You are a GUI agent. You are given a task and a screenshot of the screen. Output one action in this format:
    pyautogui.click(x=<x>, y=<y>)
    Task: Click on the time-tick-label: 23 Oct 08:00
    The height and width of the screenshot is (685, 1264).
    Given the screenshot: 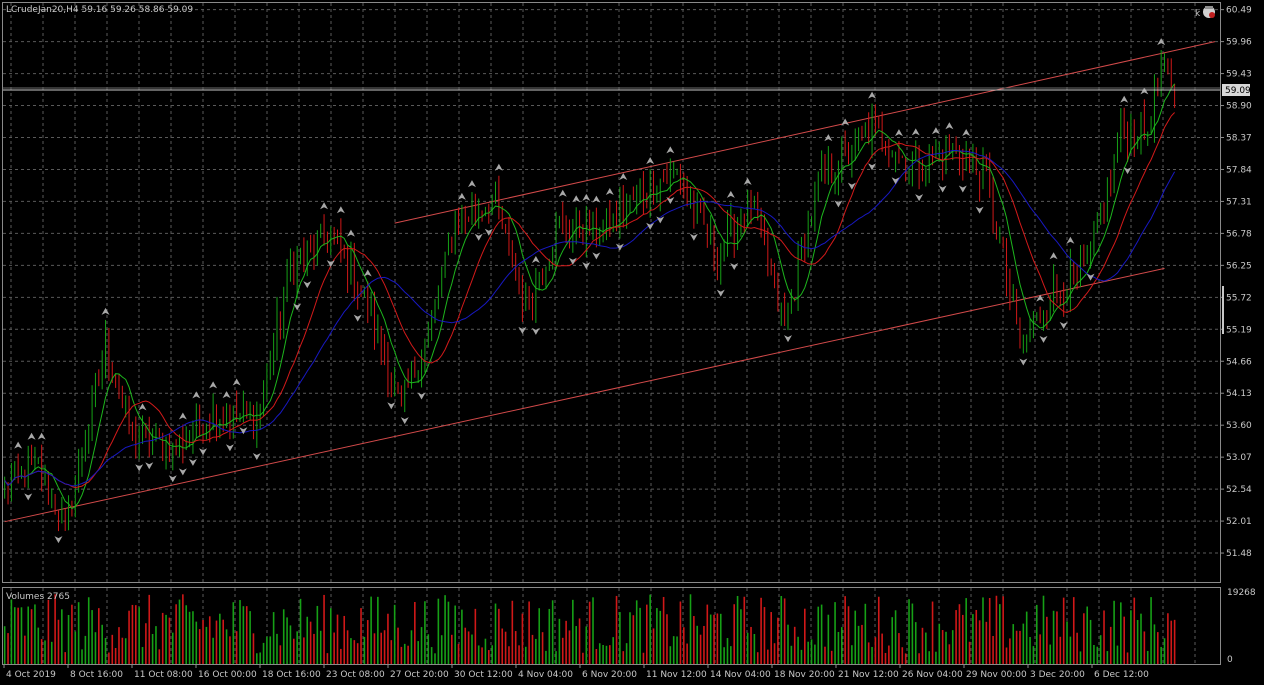 What is the action you would take?
    pyautogui.click(x=355, y=675)
    